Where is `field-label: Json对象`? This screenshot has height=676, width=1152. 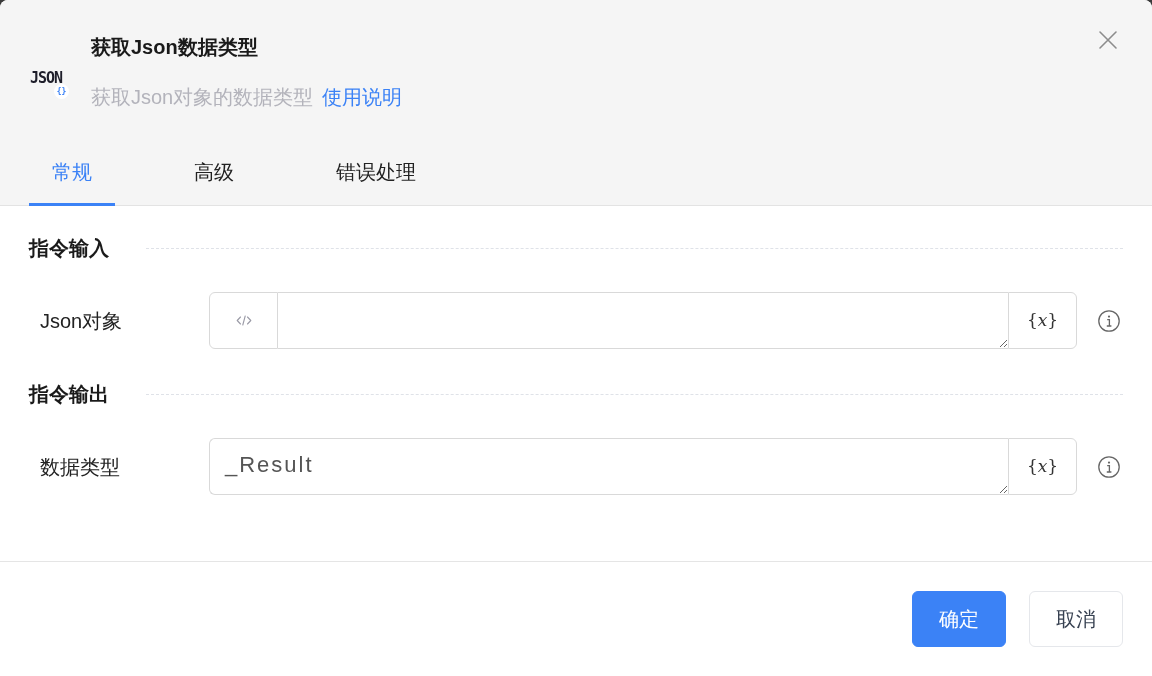
field-label: Json对象 is located at coordinates (81, 321).